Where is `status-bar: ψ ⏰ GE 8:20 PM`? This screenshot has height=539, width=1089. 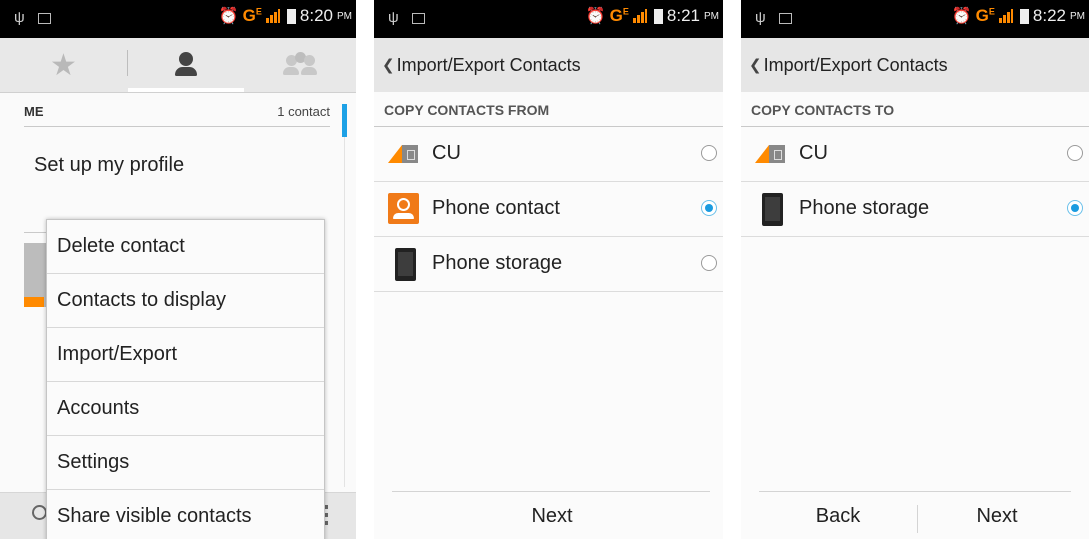
status-bar: ψ ⏰ GE 8:20 PM is located at coordinates (178, 19).